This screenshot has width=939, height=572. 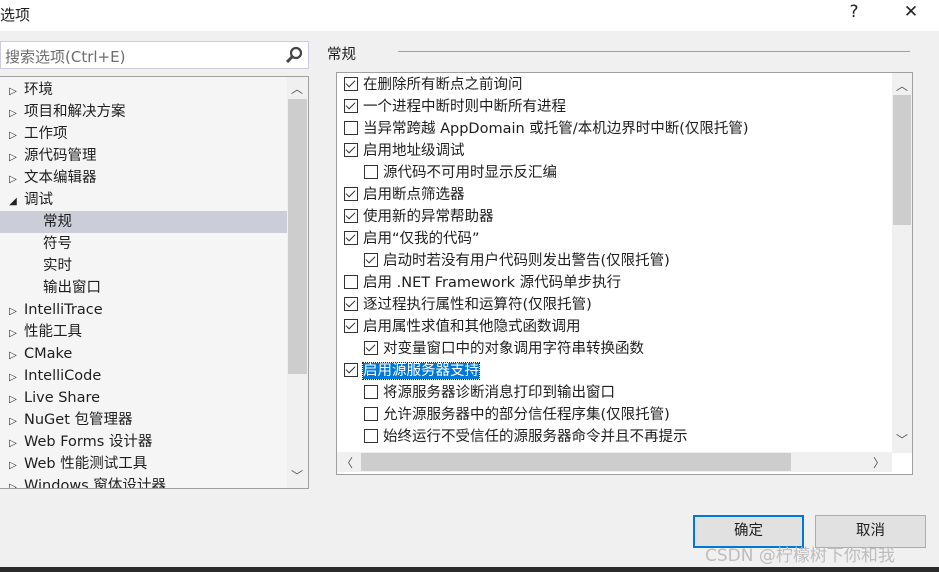 I want to click on option-row: 启用断点筛选器, so click(x=404, y=195).